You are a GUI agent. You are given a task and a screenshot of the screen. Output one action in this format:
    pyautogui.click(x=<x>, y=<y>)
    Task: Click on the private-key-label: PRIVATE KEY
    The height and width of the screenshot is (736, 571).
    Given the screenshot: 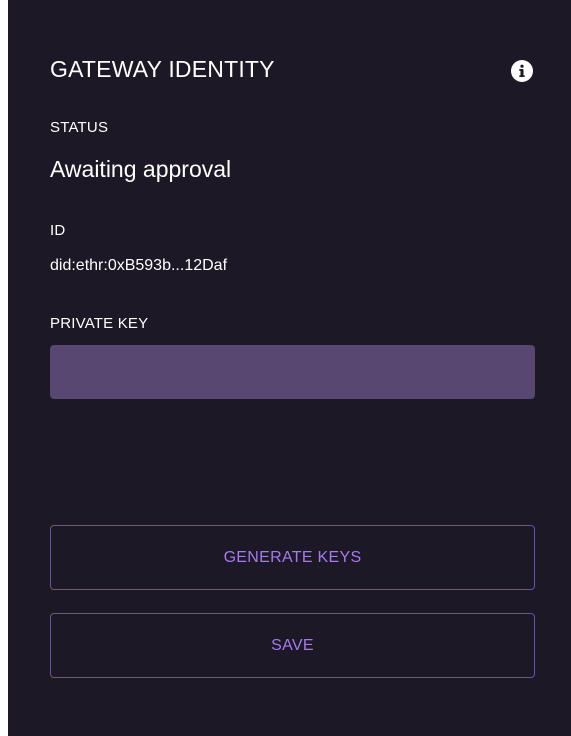 What is the action you would take?
    pyautogui.click(x=99, y=323)
    